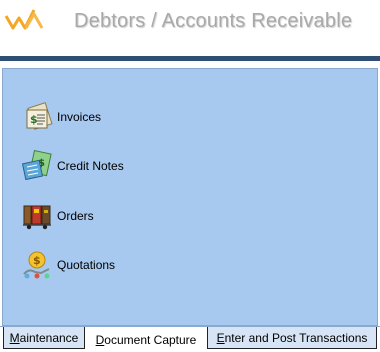  What do you see at coordinates (39, 116) in the screenshot?
I see `invoice-icon: $` at bounding box center [39, 116].